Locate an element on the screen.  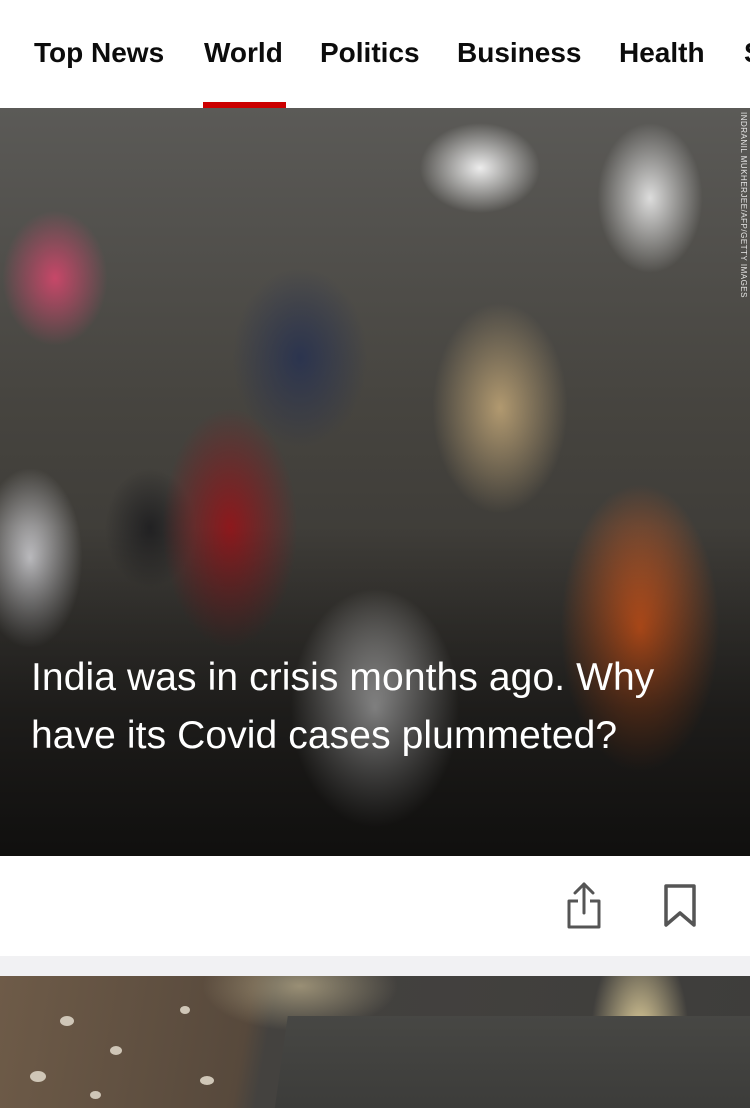
tab-world: World is located at coordinates (243, 53).